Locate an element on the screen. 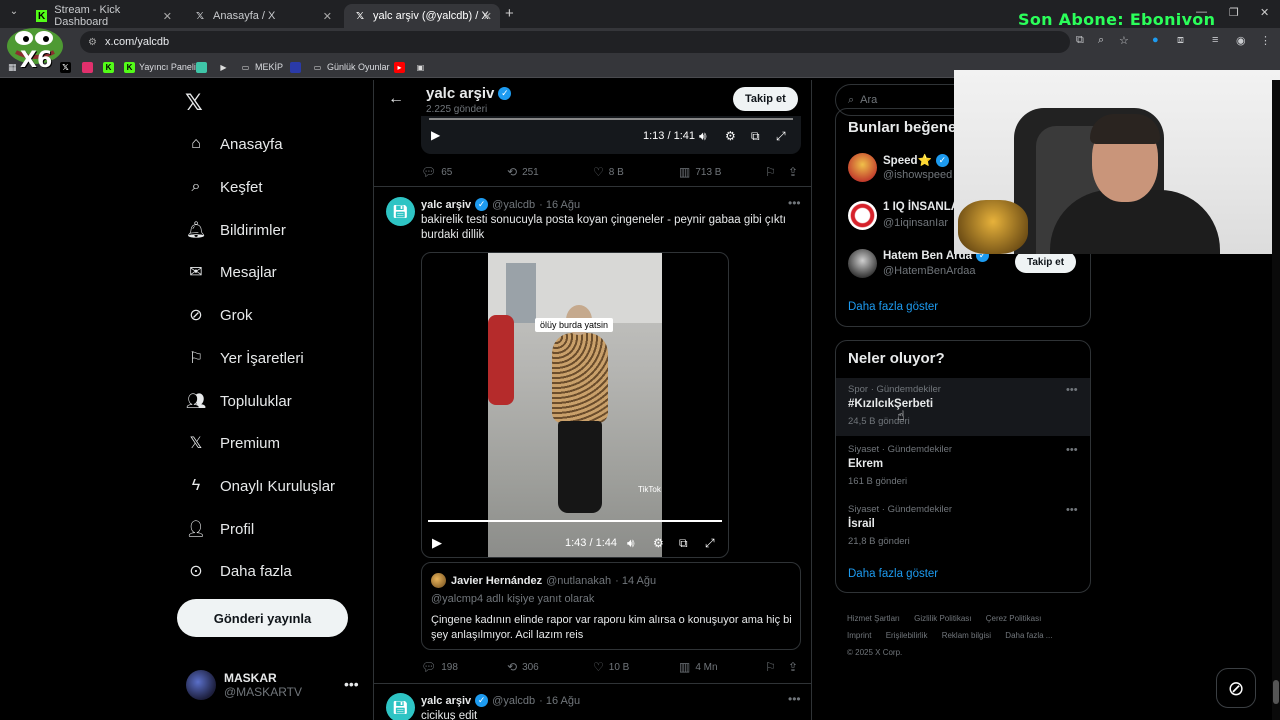 The image size is (1280, 720). url-input: ⚙ x.com/yalcdb is located at coordinates (575, 42).